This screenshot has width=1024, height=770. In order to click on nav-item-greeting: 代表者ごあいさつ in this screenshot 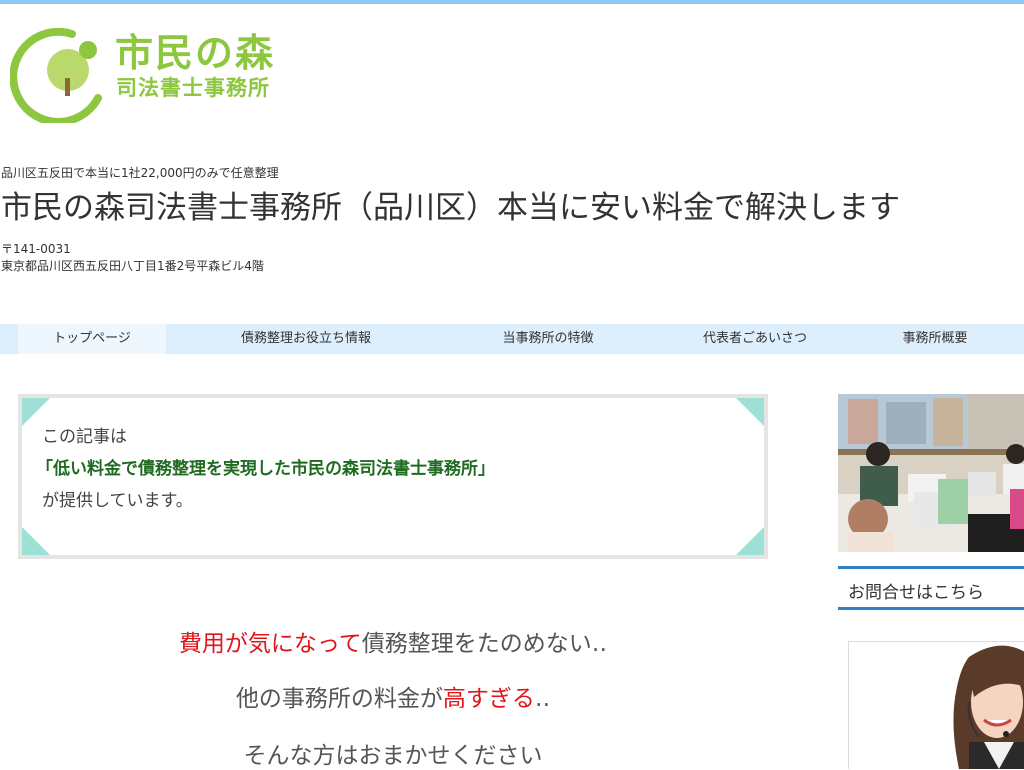, I will do `click(755, 339)`.